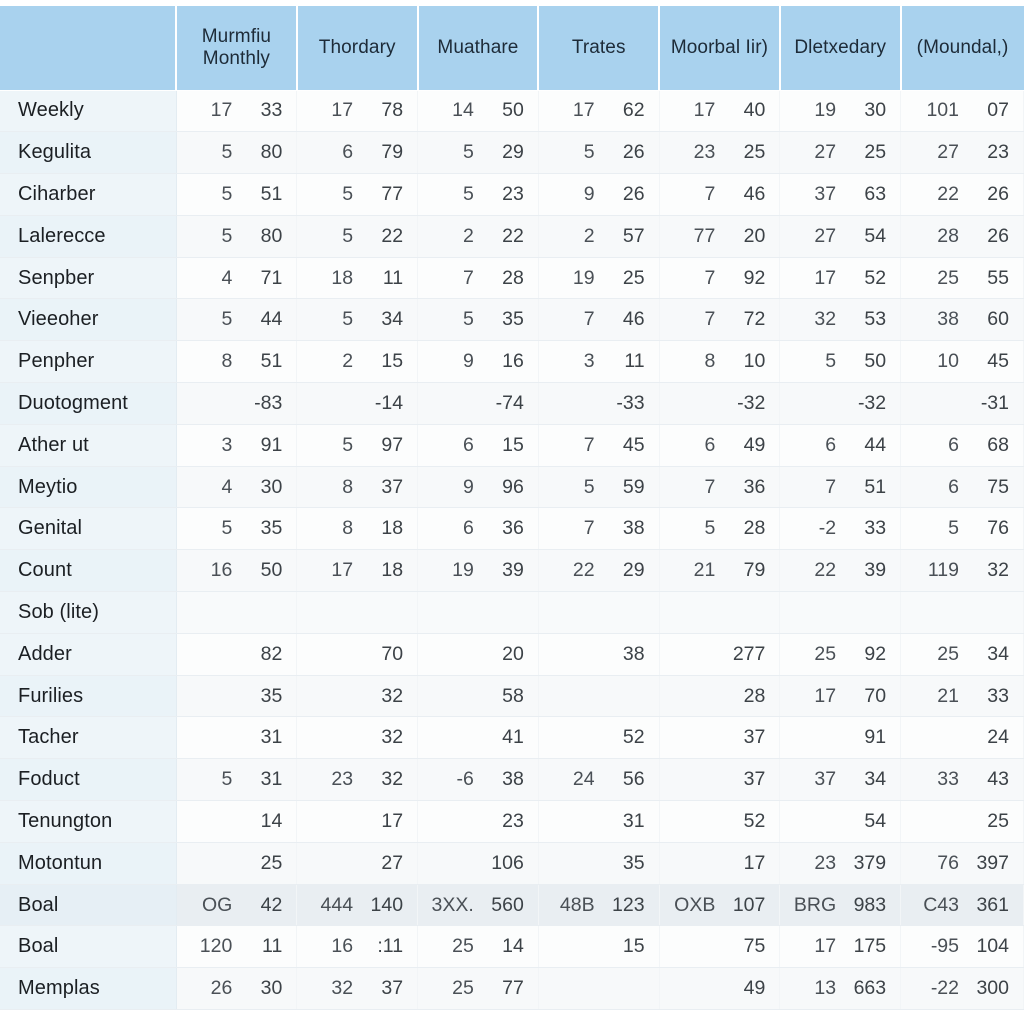 The image size is (1024, 1024). Describe the element at coordinates (237, 989) in the screenshot. I see `table-cell: 26 30` at that location.